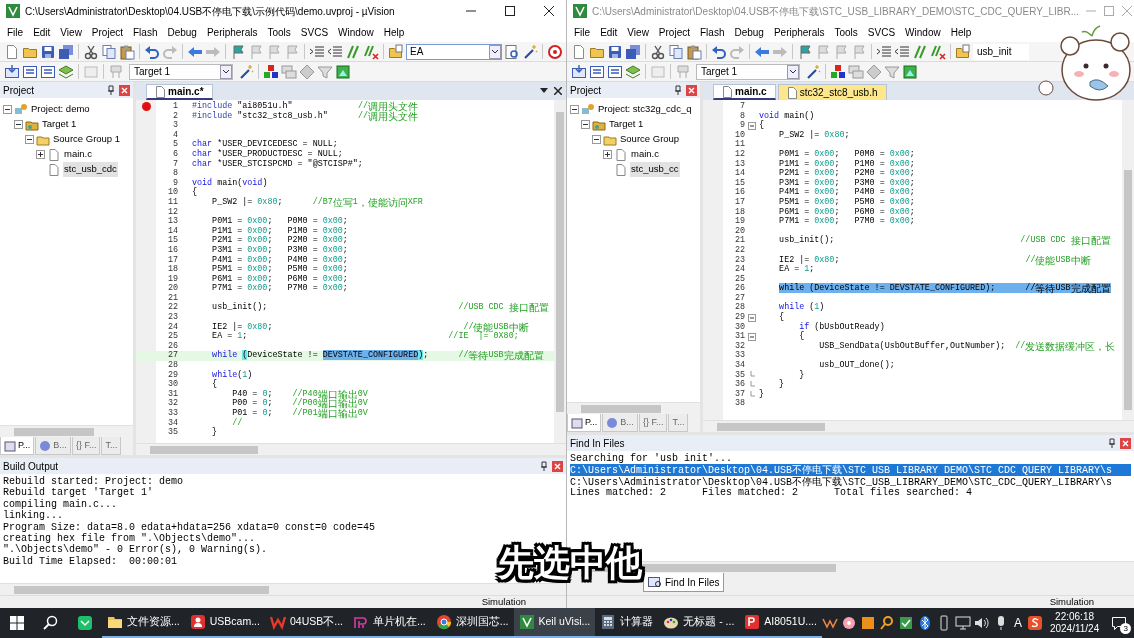 Image resolution: width=1134 pixels, height=638 pixels. What do you see at coordinates (283, 493) in the screenshot?
I see `output-line: Rebuild target 'Target 1'` at bounding box center [283, 493].